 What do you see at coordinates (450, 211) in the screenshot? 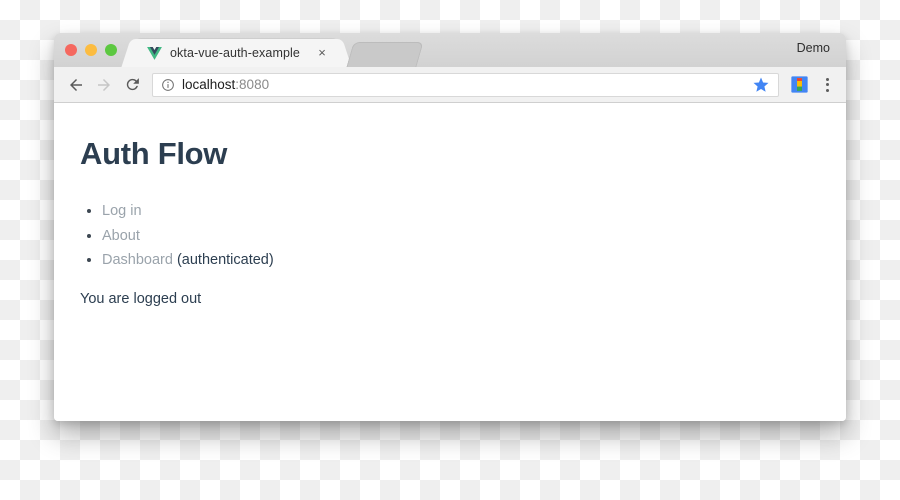
I see `list-item: Log in` at bounding box center [450, 211].